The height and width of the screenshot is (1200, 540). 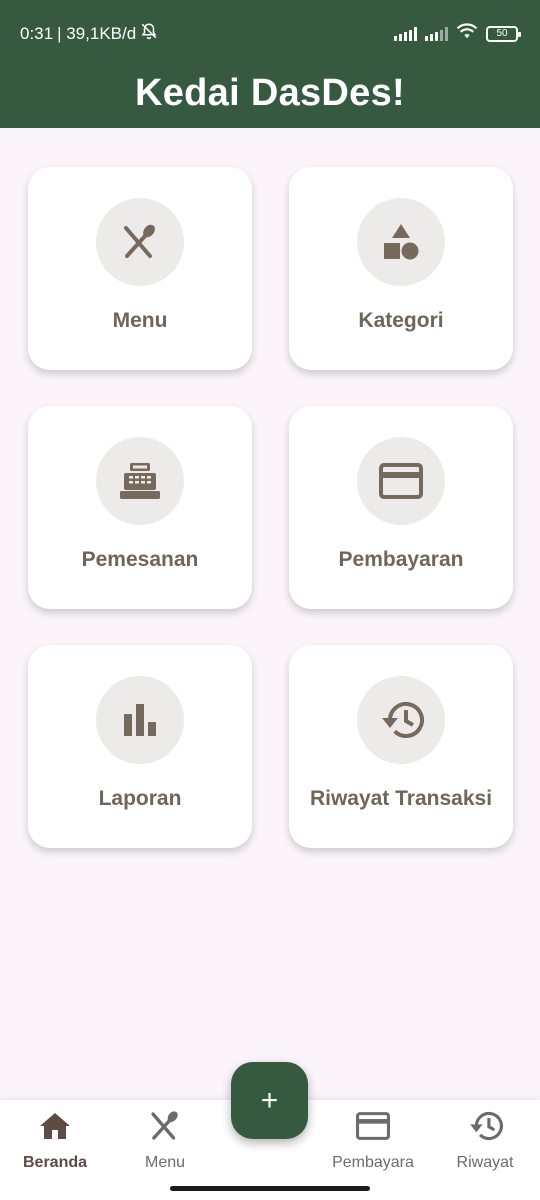 I want to click on card-laporan: Laporan, so click(x=140, y=746).